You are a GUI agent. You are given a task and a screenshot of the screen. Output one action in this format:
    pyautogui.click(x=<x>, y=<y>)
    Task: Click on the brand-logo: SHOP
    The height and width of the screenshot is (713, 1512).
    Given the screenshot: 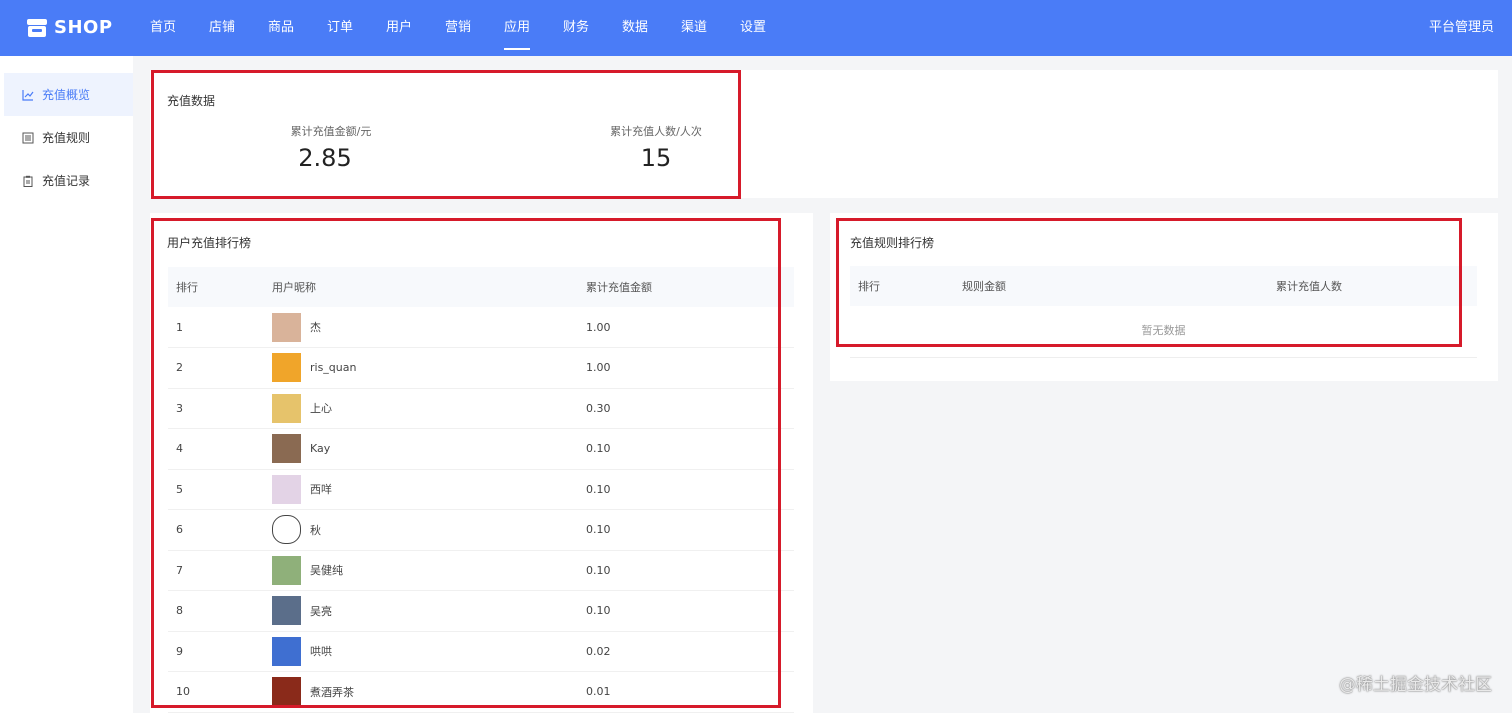 What is the action you would take?
    pyautogui.click(x=69, y=27)
    